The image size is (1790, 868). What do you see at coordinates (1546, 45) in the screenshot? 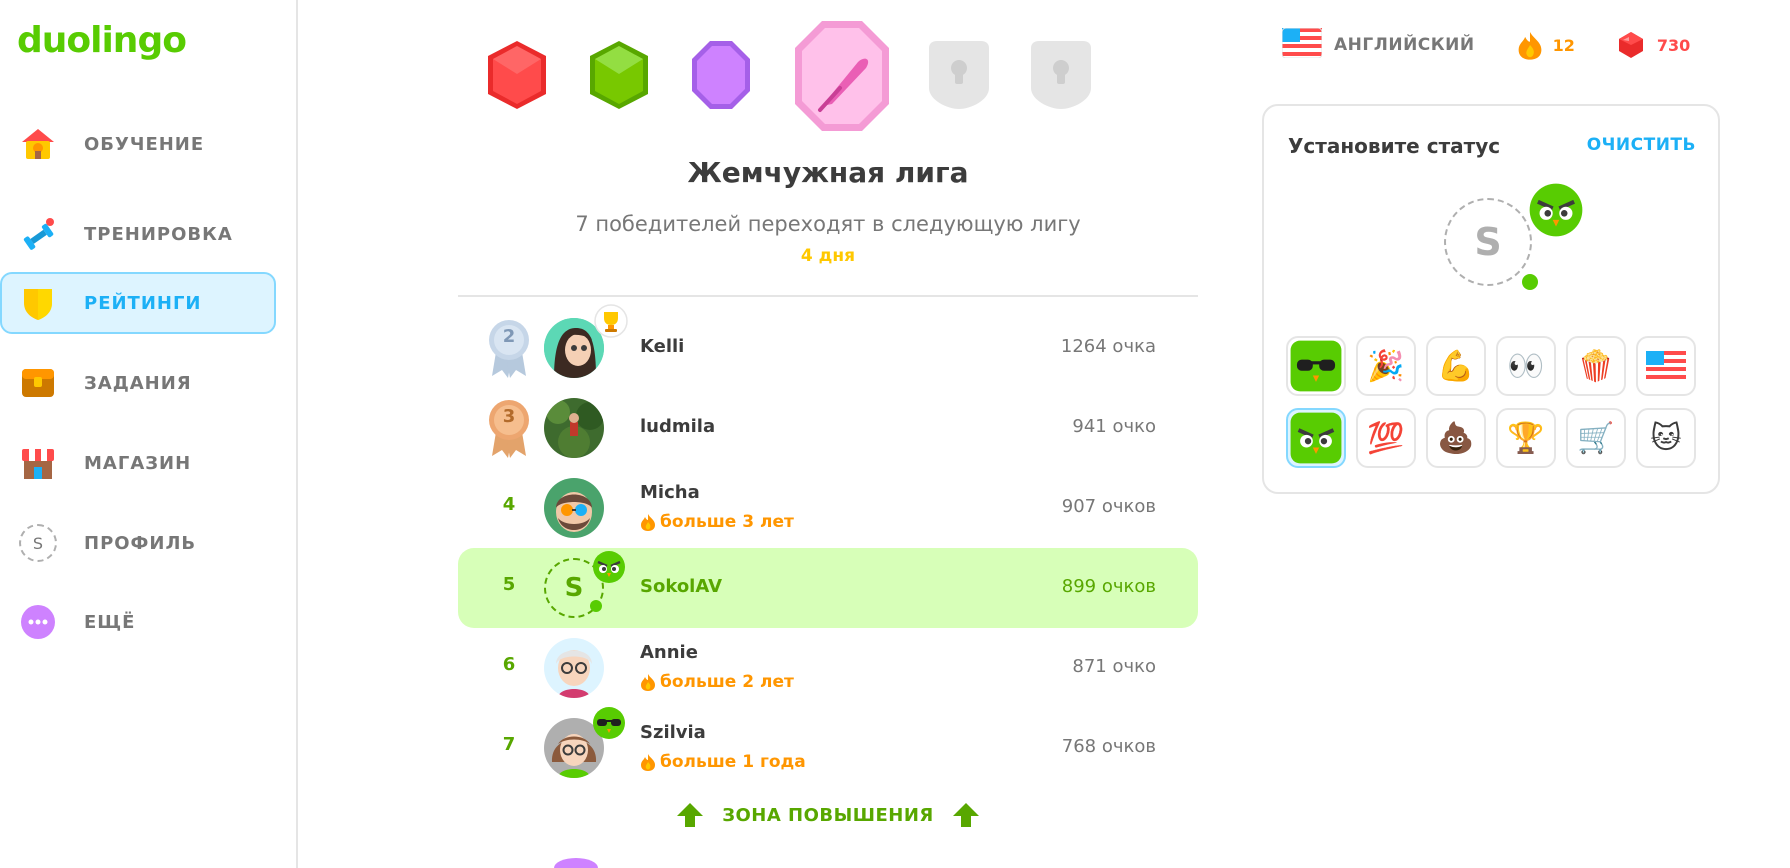
I see `streak-counter: 12` at bounding box center [1546, 45].